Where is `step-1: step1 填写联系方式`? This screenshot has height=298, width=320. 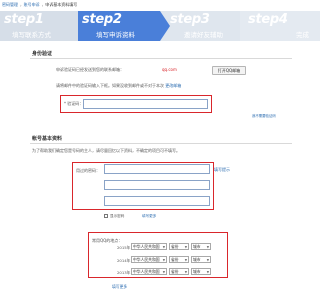 step-1: step1 填写联系方式 is located at coordinates (39, 26).